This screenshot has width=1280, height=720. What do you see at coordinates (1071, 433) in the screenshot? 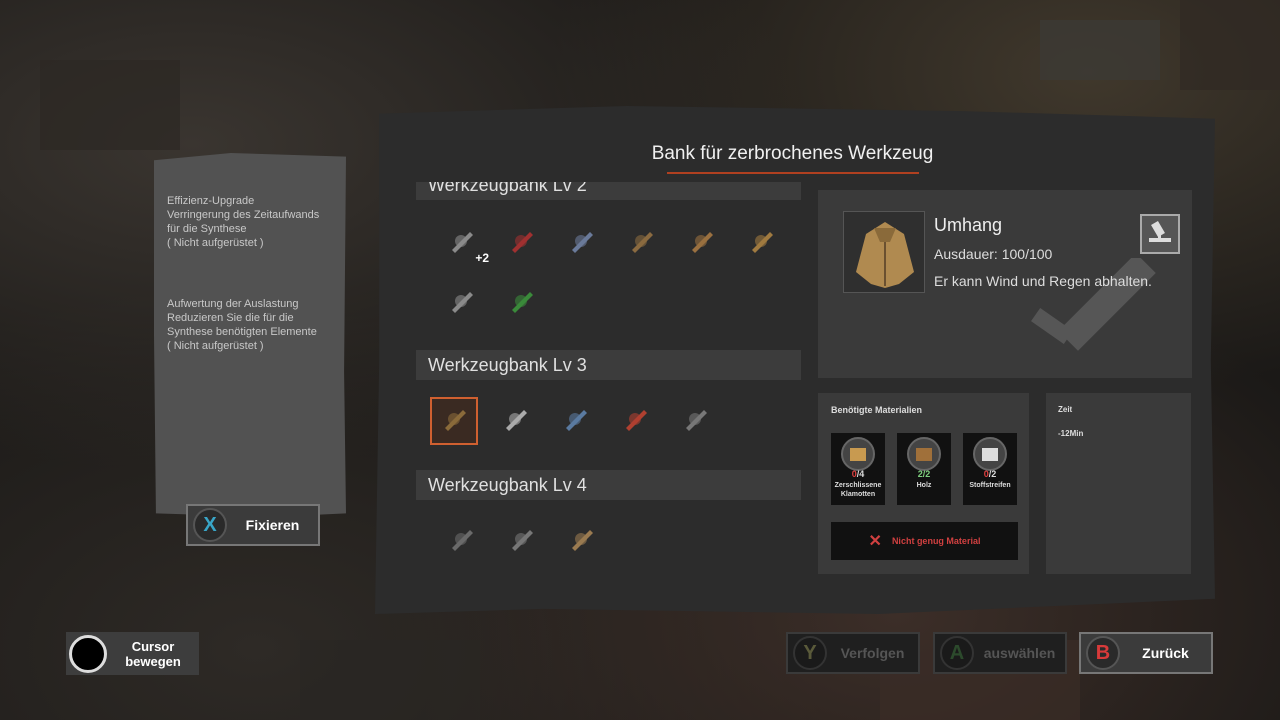
I see `time-value: -12Min` at bounding box center [1071, 433].